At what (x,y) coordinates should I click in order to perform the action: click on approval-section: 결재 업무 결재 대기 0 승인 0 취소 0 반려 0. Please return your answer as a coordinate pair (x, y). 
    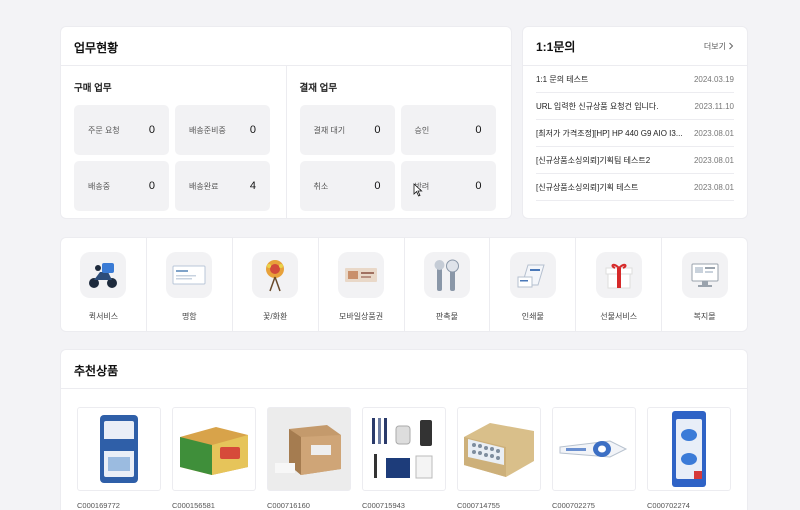
    Looking at the image, I should click on (398, 142).